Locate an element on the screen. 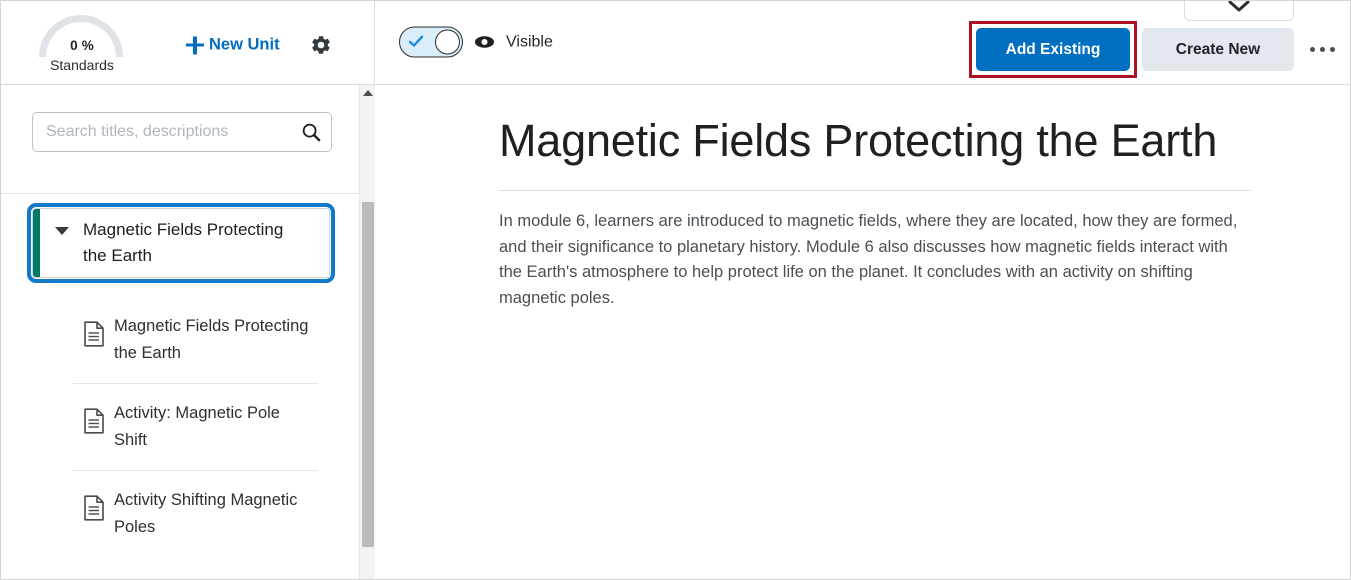 The height and width of the screenshot is (580, 1351). toggle-knob is located at coordinates (447, 42).